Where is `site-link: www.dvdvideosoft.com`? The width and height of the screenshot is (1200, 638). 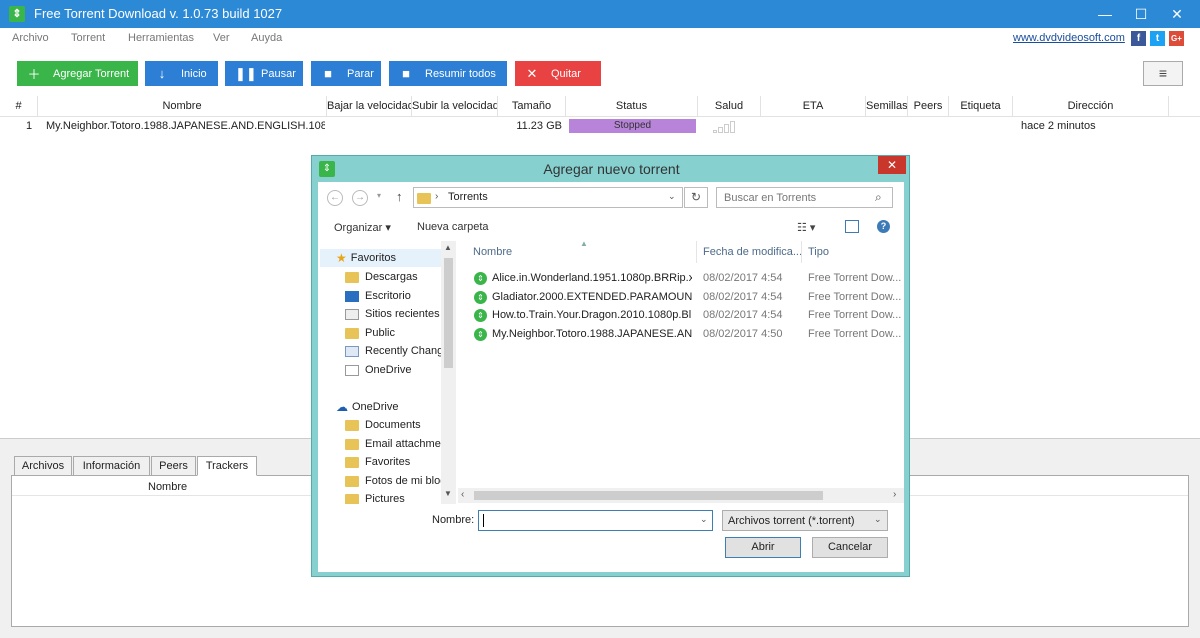 site-link: www.dvdvideosoft.com is located at coordinates (1069, 38).